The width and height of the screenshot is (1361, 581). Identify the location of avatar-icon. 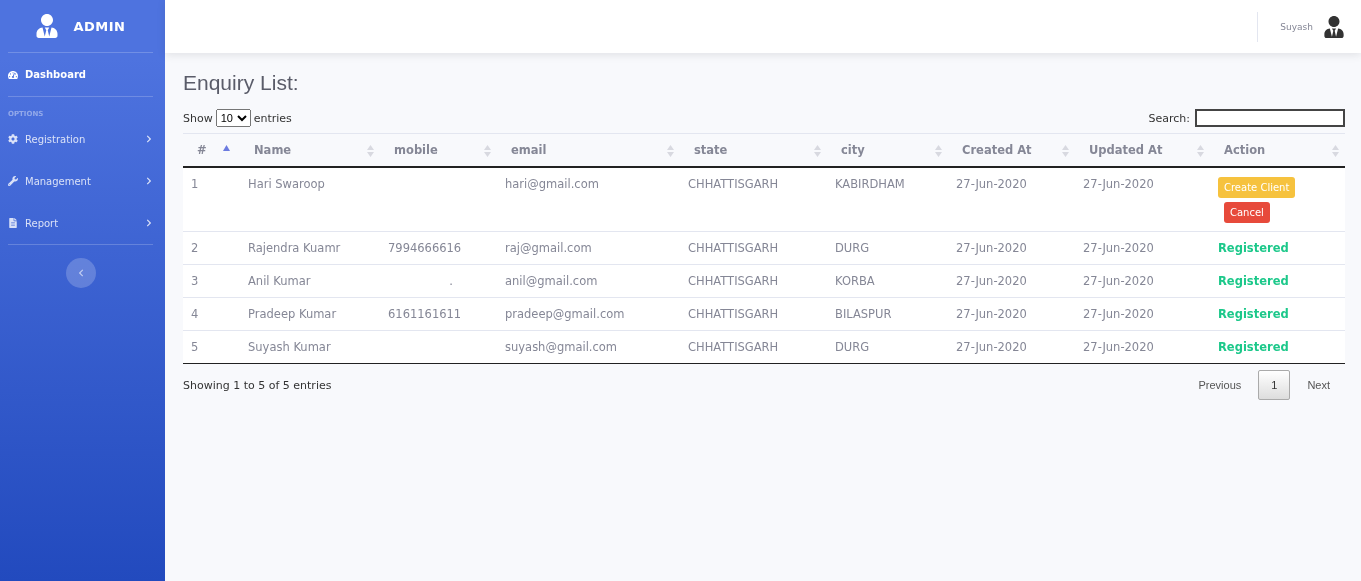
(1334, 26).